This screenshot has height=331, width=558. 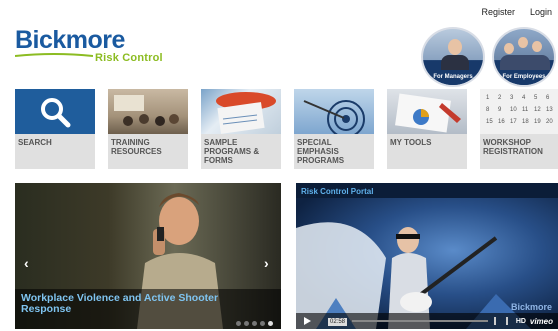 I want to click on play-icon, so click(x=307, y=321).